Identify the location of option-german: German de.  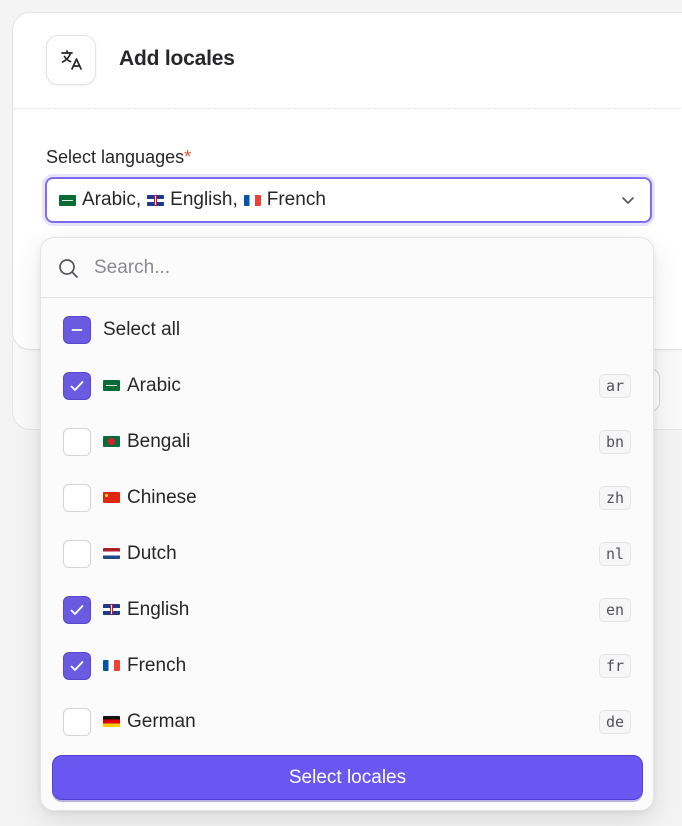
(347, 722).